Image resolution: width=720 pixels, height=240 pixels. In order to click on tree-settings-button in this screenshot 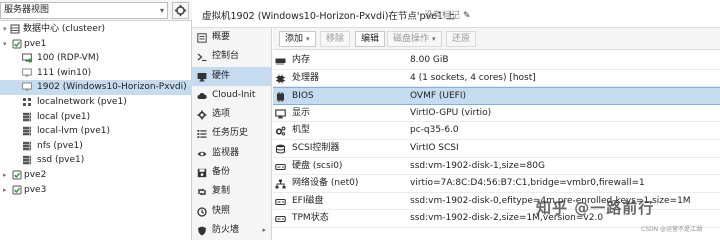, I will do `click(180, 10)`.